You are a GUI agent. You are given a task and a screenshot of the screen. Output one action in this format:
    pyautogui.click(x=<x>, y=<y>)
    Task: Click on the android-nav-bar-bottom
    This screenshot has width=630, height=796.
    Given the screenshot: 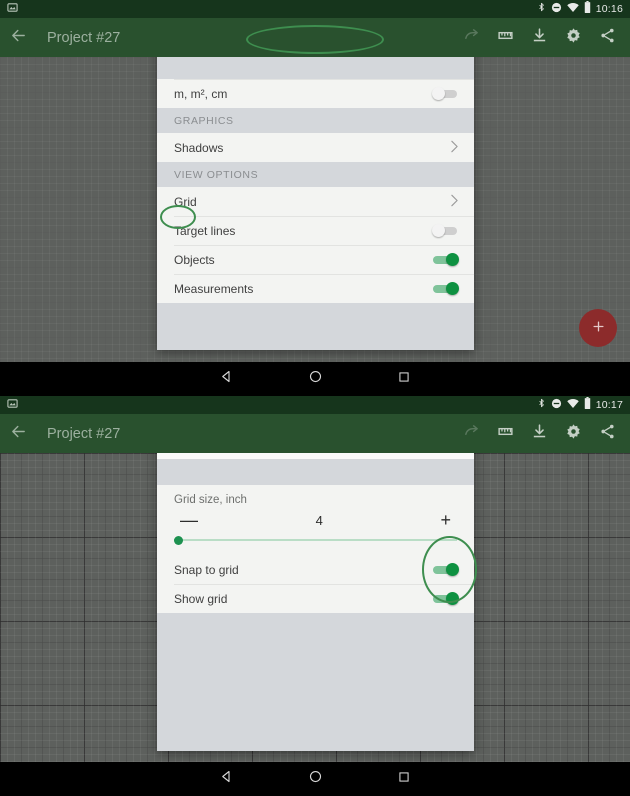 What is the action you would take?
    pyautogui.click(x=315, y=779)
    